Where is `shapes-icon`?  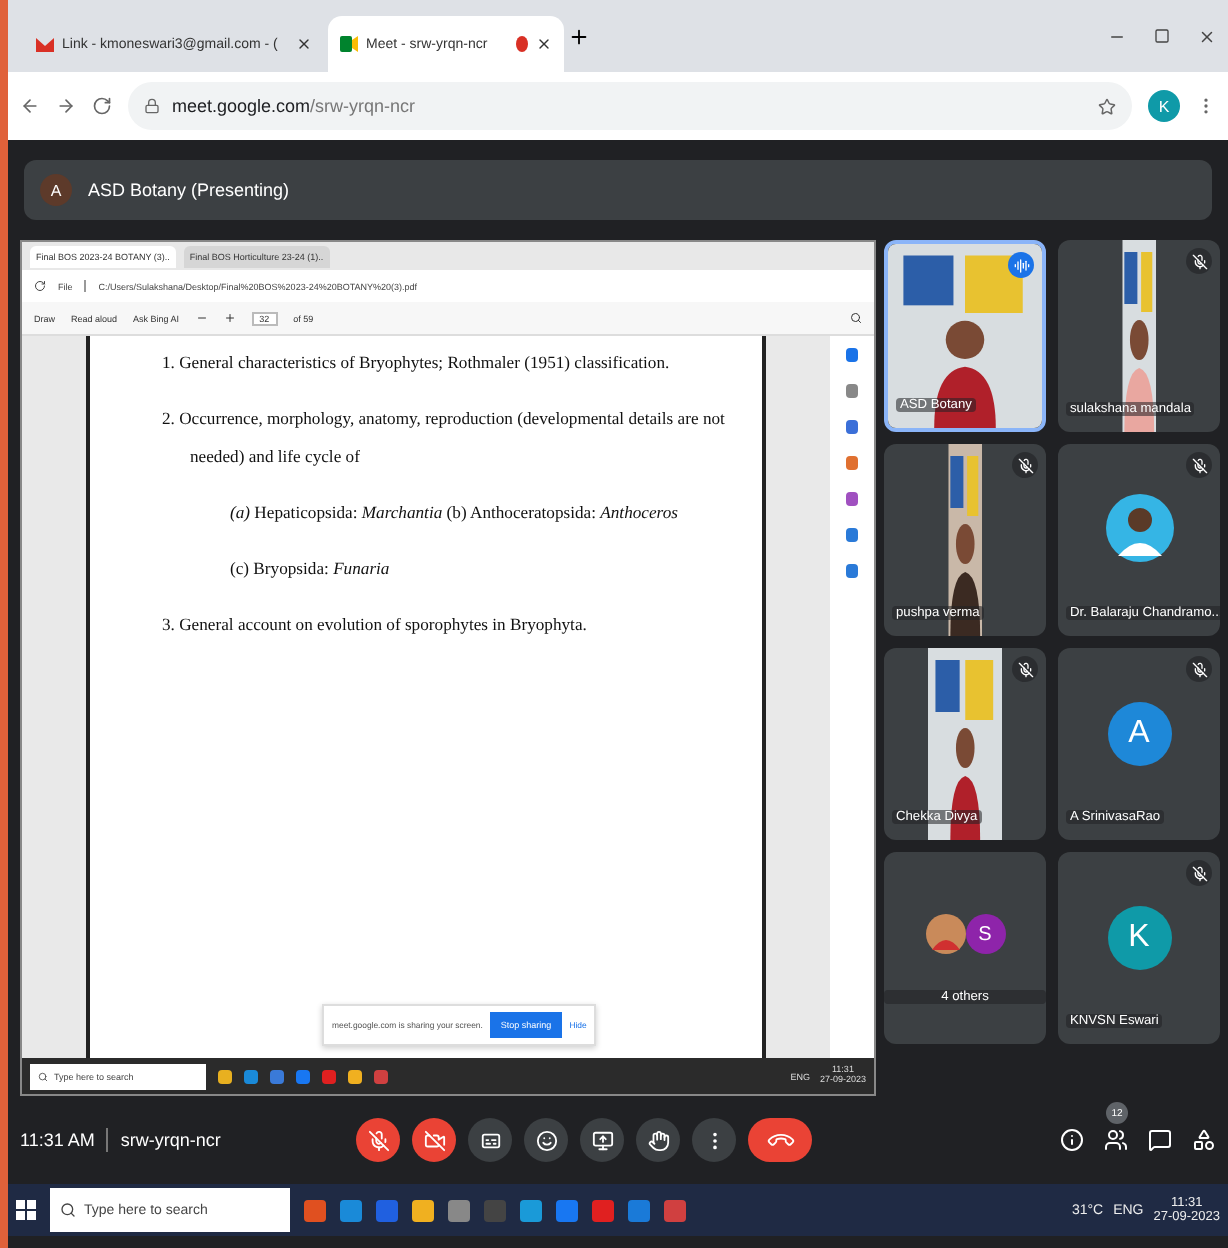 shapes-icon is located at coordinates (1204, 1140).